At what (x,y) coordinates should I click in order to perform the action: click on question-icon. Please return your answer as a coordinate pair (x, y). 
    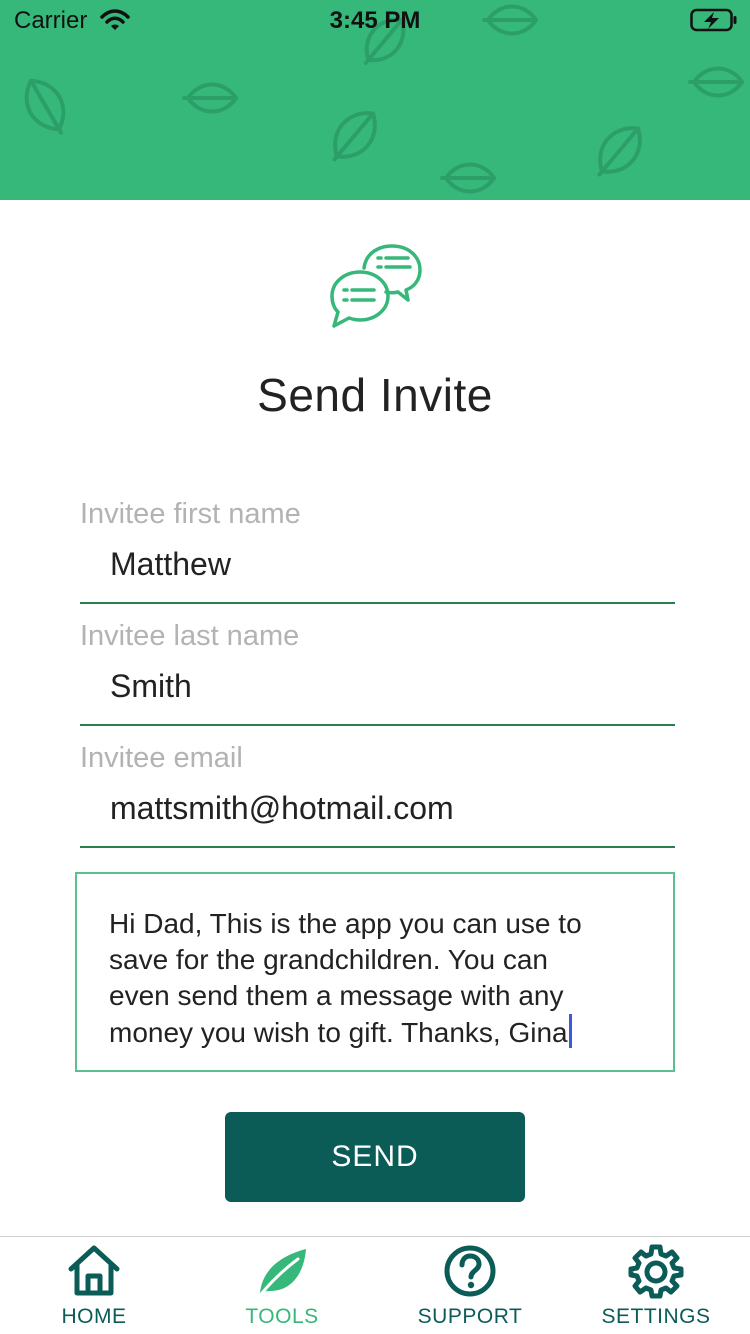
    Looking at the image, I should click on (470, 1271).